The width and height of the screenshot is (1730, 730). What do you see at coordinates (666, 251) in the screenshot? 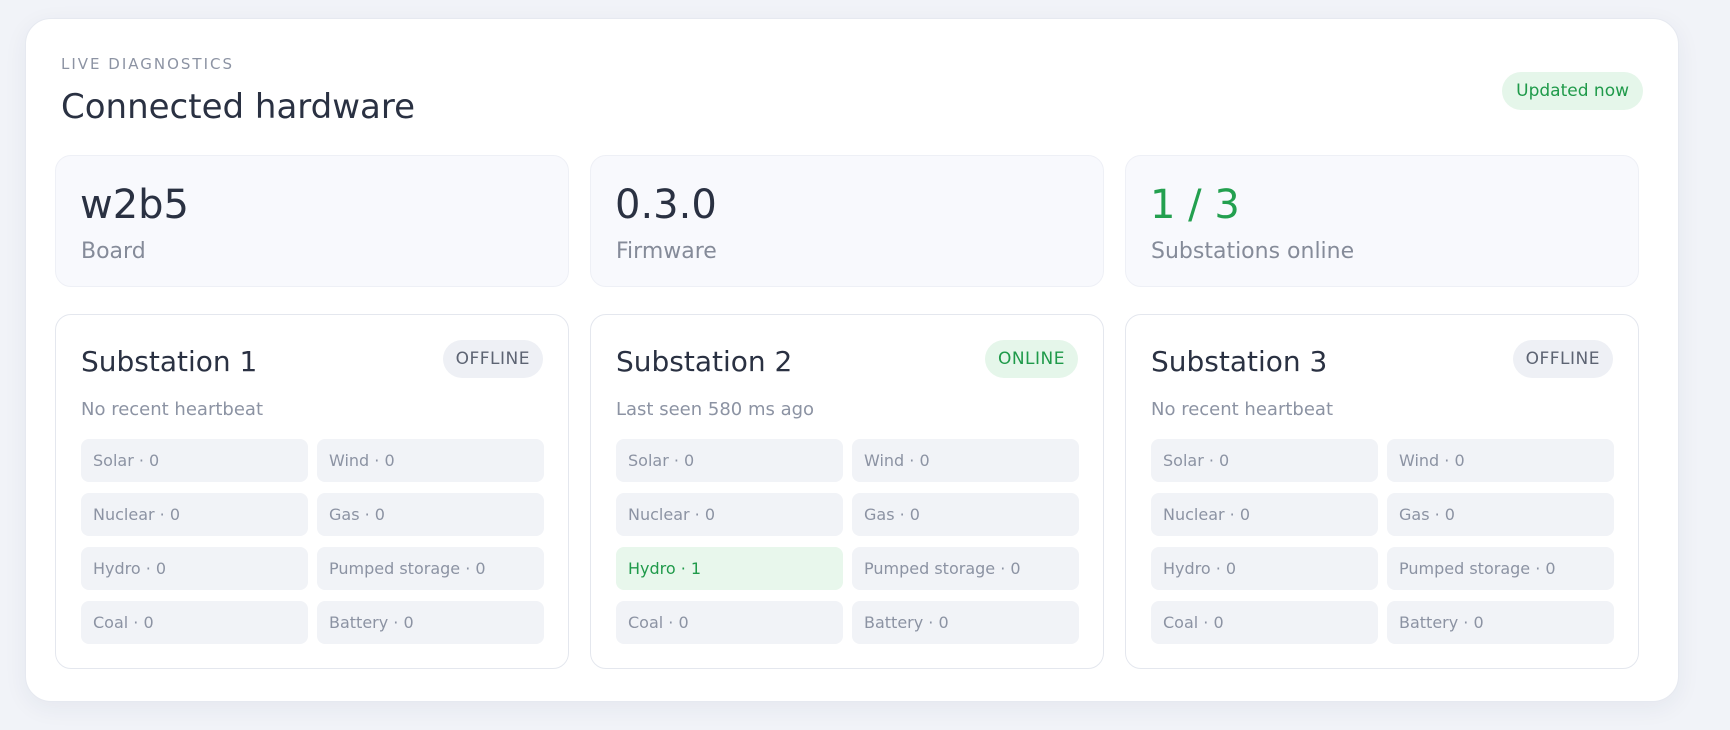
I see `firmware-label: Firmware` at bounding box center [666, 251].